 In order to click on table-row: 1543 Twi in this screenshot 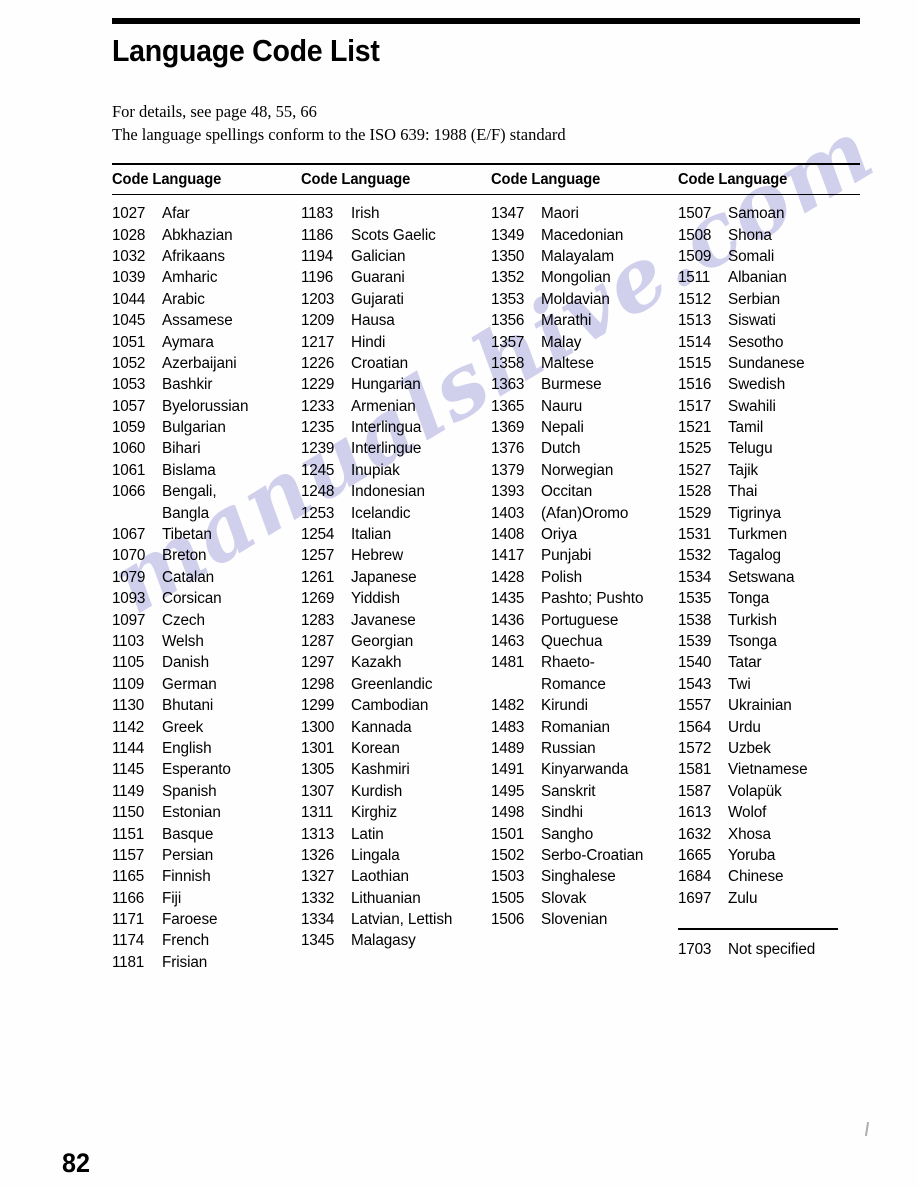, I will do `click(769, 684)`.